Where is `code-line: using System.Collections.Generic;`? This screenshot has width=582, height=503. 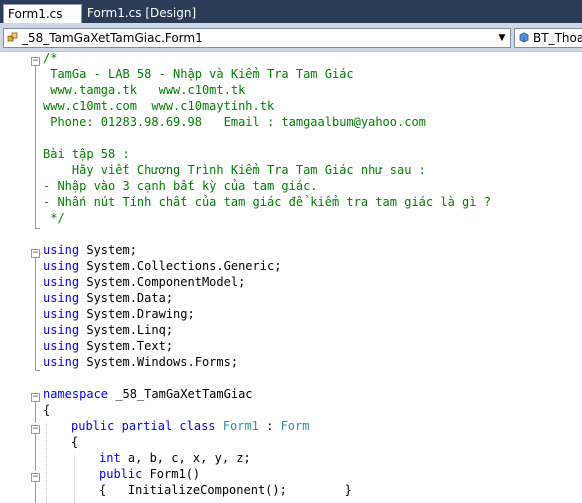
code-line: using System.Collections.Generic; is located at coordinates (162, 266).